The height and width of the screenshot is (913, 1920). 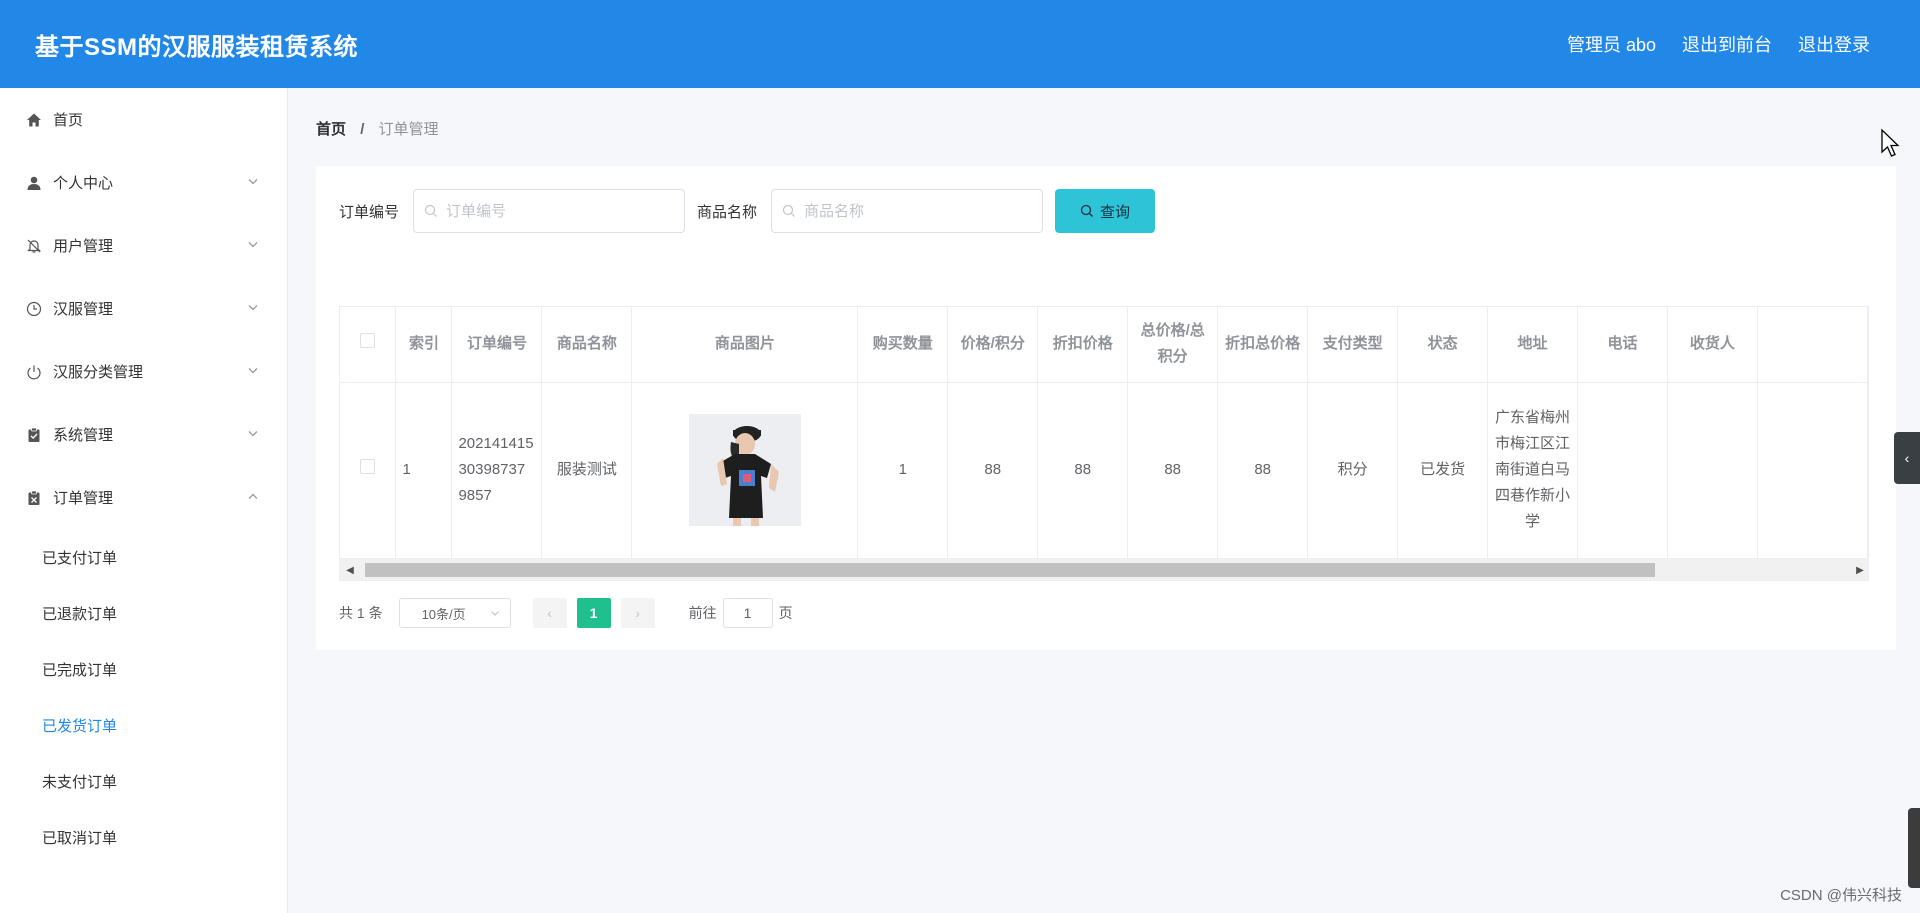 I want to click on sidebar-item-orders: 订单管理, so click(x=143, y=497).